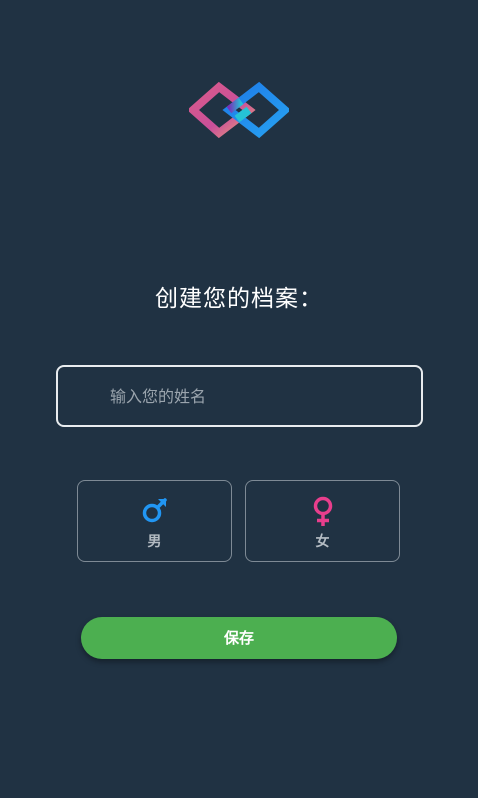 The width and height of the screenshot is (478, 798). I want to click on save-button: 保存, so click(239, 638).